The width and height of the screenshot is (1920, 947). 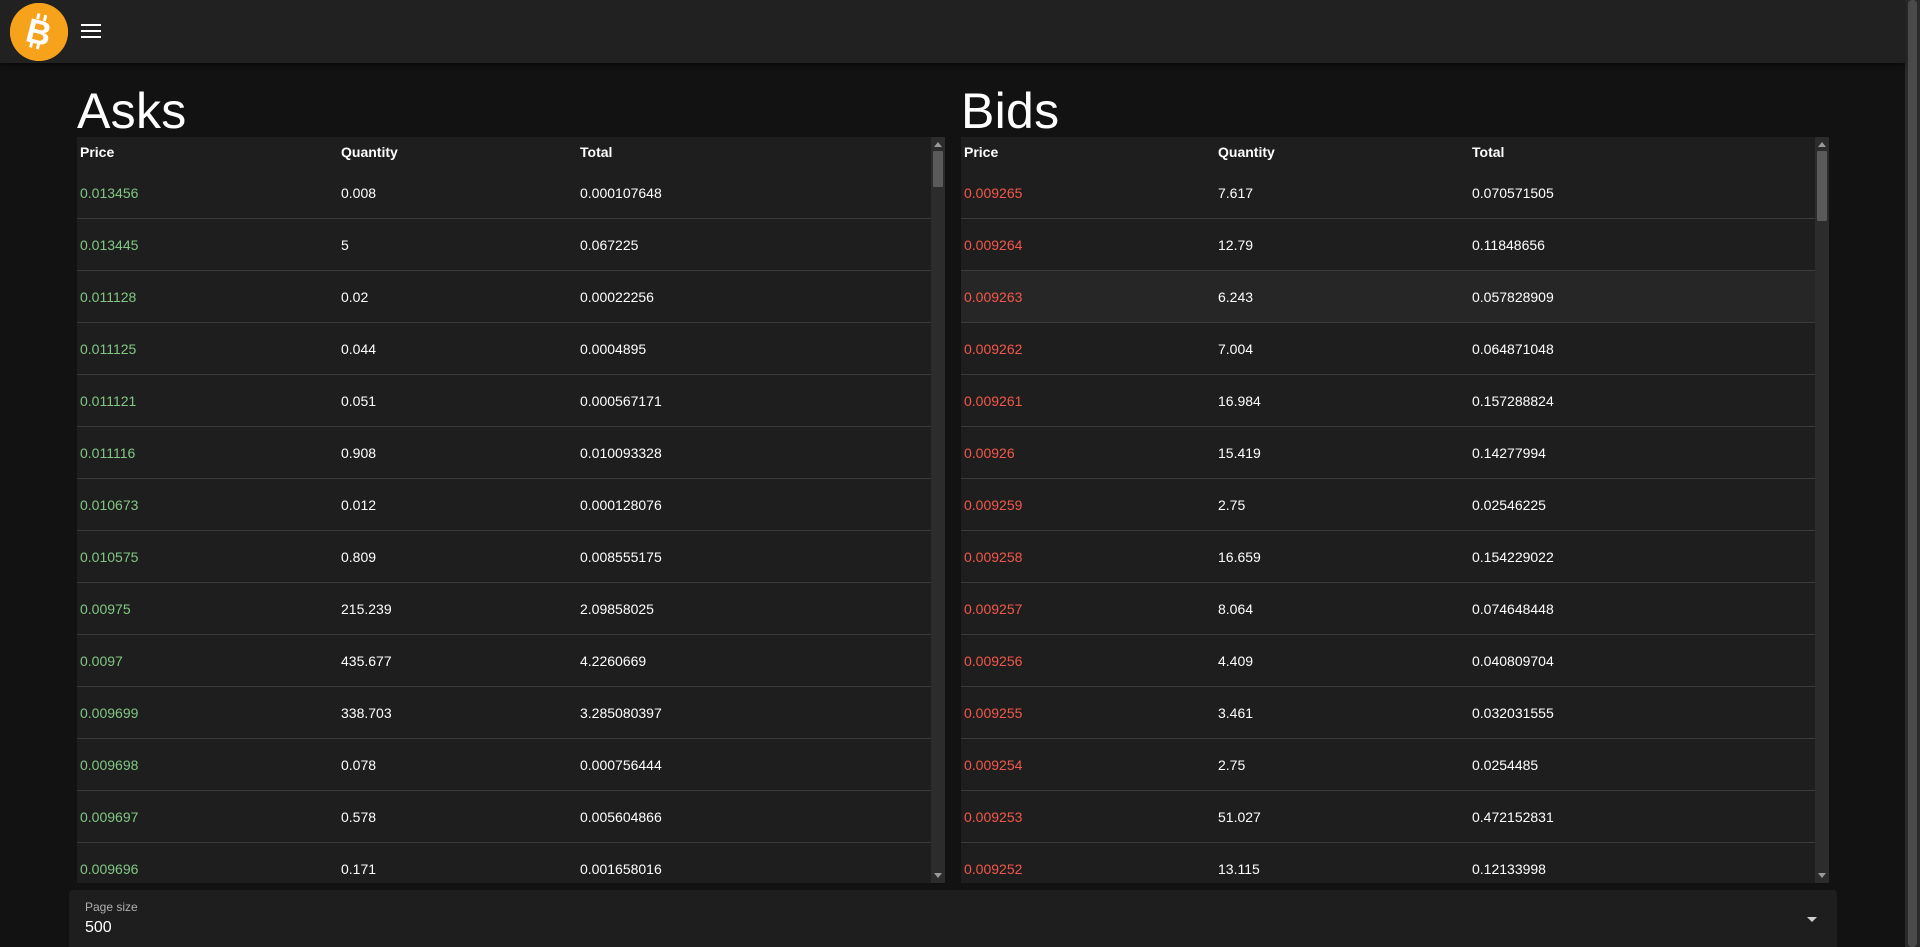 I want to click on hamburger-menu-icon, so click(x=91, y=31).